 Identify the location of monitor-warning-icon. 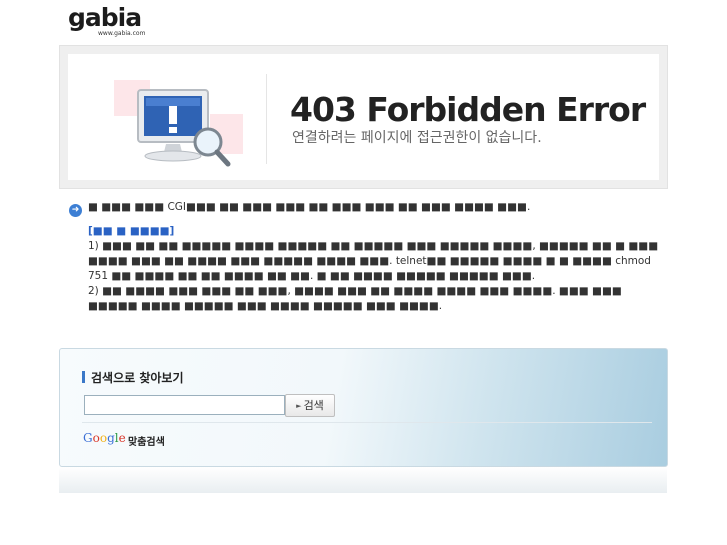
(184, 128).